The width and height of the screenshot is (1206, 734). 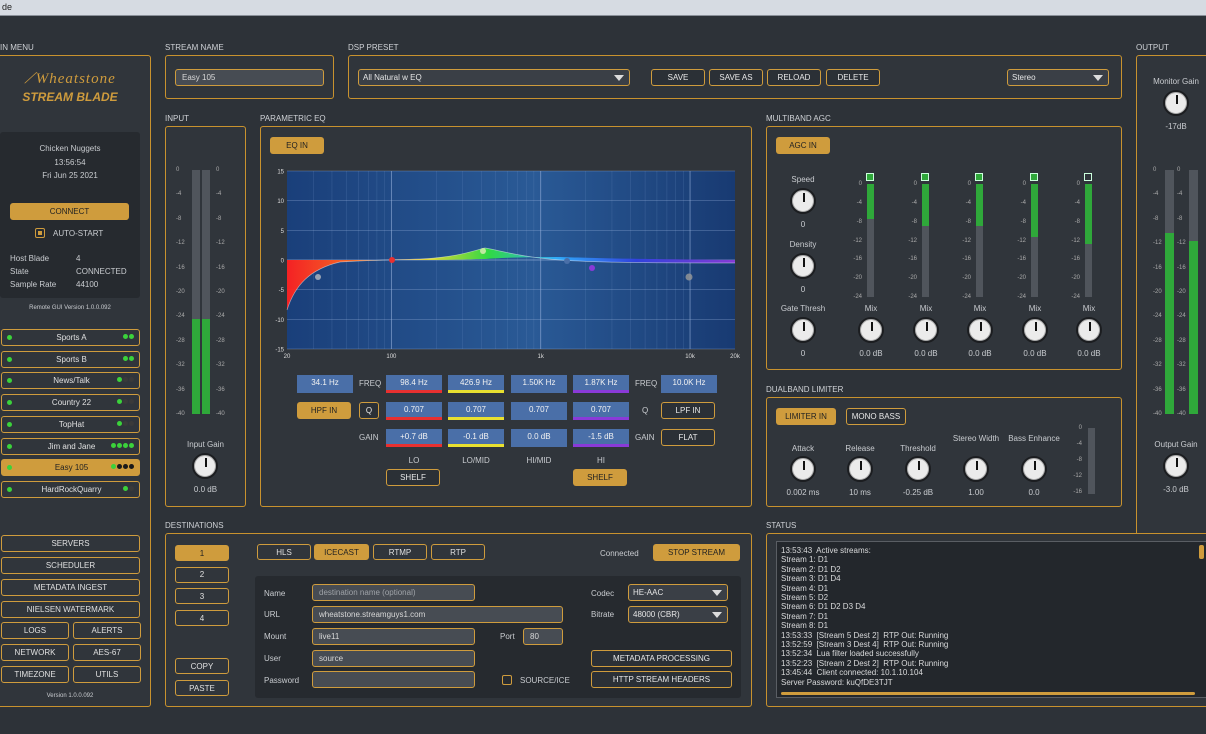 I want to click on band-2-solo-toggle, so click(x=925, y=177).